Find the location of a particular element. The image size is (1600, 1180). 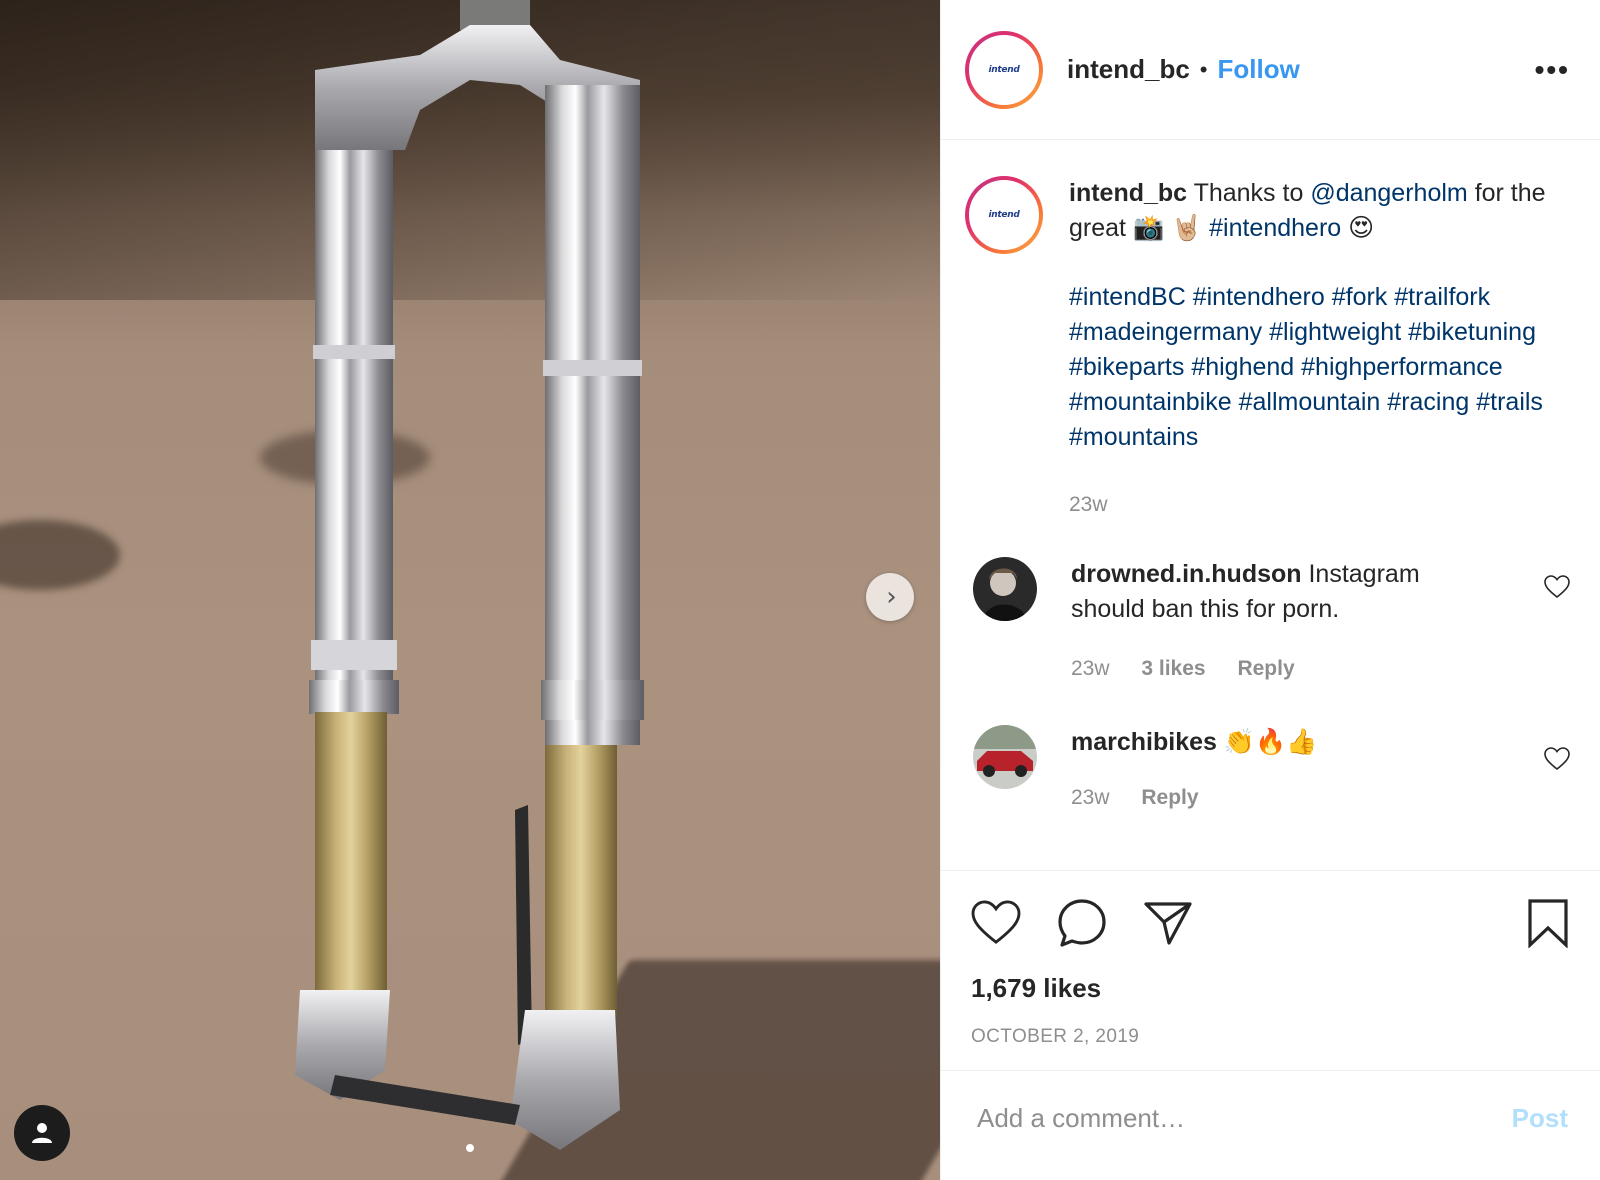

hashtag-link: #fork is located at coordinates (1360, 297).